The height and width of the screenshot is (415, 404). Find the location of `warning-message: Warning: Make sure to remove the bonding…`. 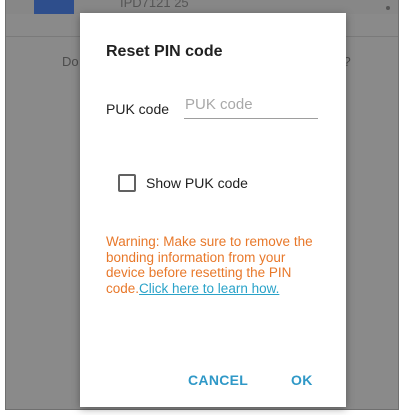

warning-message: Warning: Make sure to remove the bonding… is located at coordinates (217, 265).